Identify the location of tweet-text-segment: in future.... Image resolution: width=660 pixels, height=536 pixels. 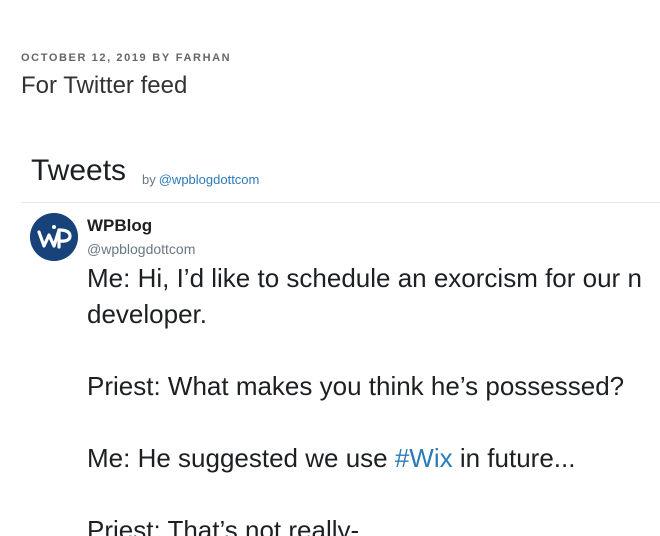
(514, 458).